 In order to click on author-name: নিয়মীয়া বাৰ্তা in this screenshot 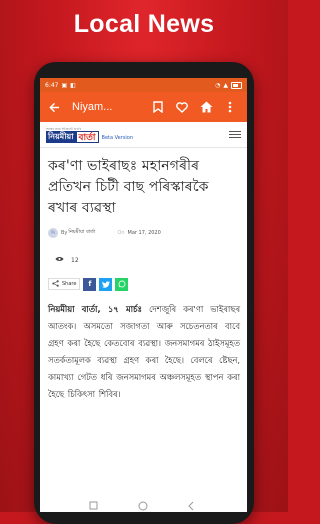, I will do `click(81, 233)`.